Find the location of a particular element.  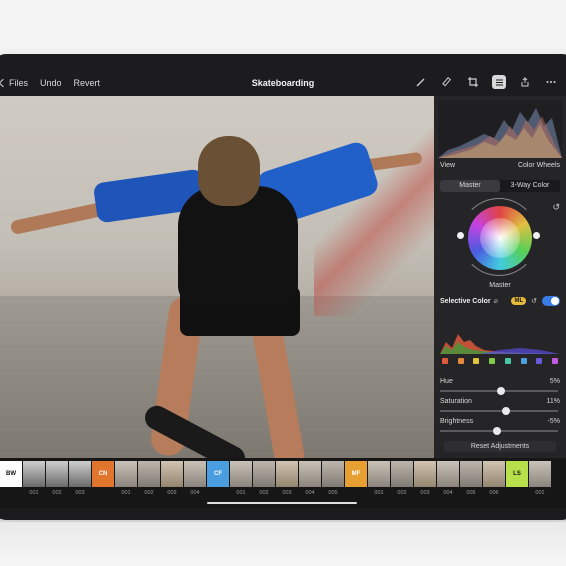

filter-group-tag: LS is located at coordinates (517, 474).